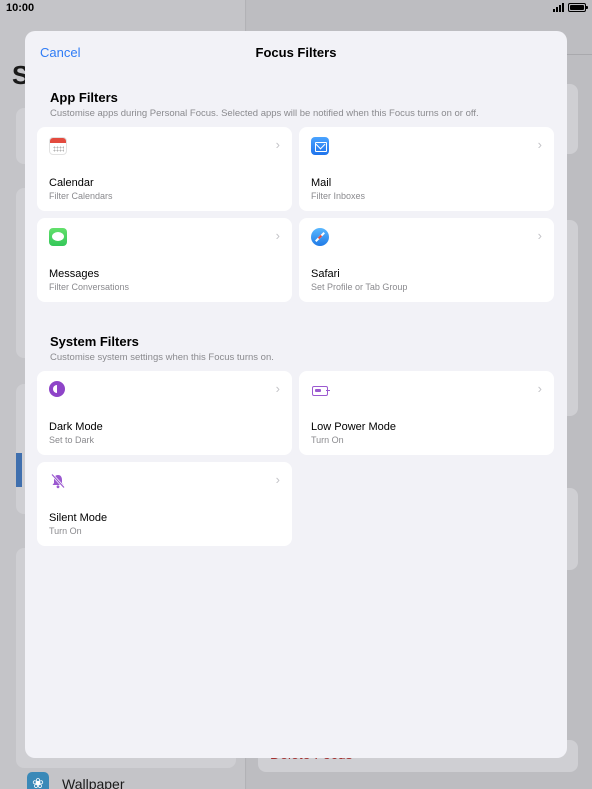 This screenshot has width=592, height=789. Describe the element at coordinates (426, 413) in the screenshot. I see `filter-card-low-power-mode: › Low Power Mode Turn On` at that location.